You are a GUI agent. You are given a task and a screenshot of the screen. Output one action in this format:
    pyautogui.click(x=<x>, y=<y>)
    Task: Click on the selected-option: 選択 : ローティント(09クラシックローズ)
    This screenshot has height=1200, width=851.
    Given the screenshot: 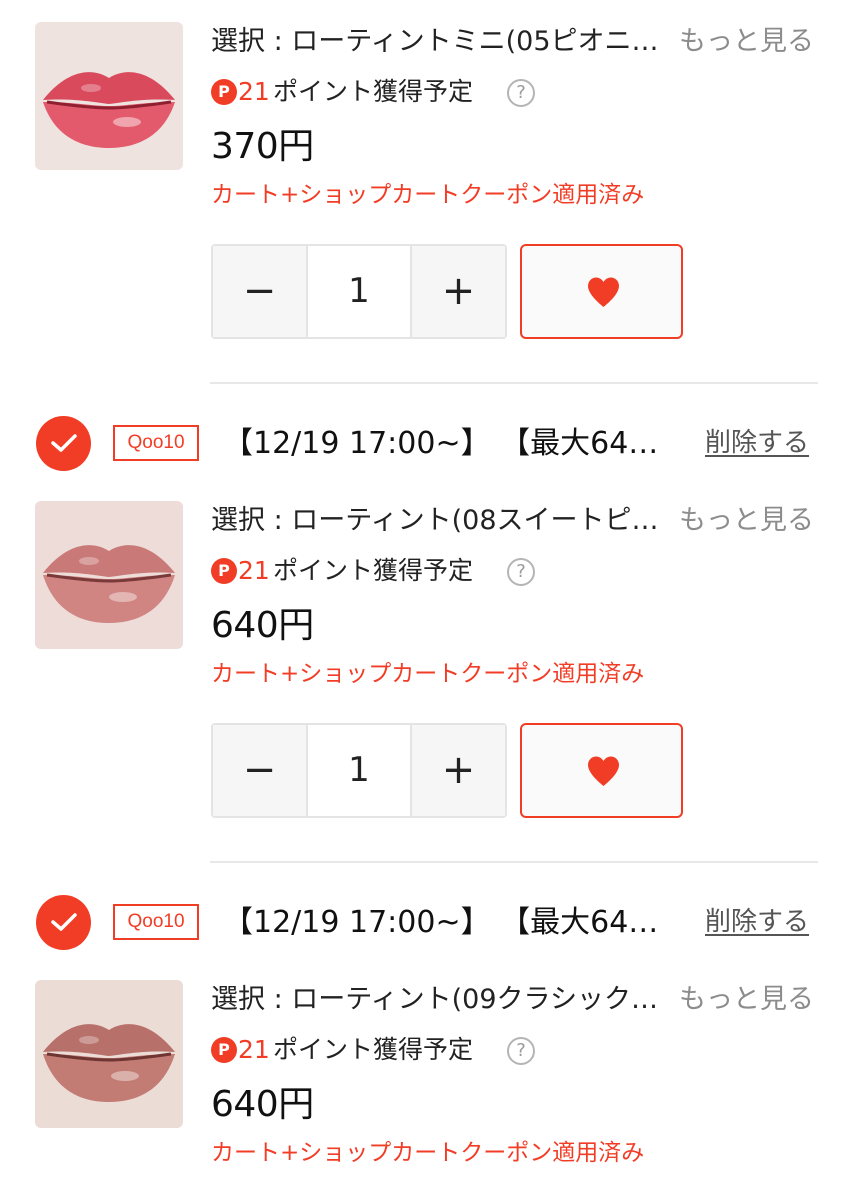 What is the action you would take?
    pyautogui.click(x=442, y=999)
    